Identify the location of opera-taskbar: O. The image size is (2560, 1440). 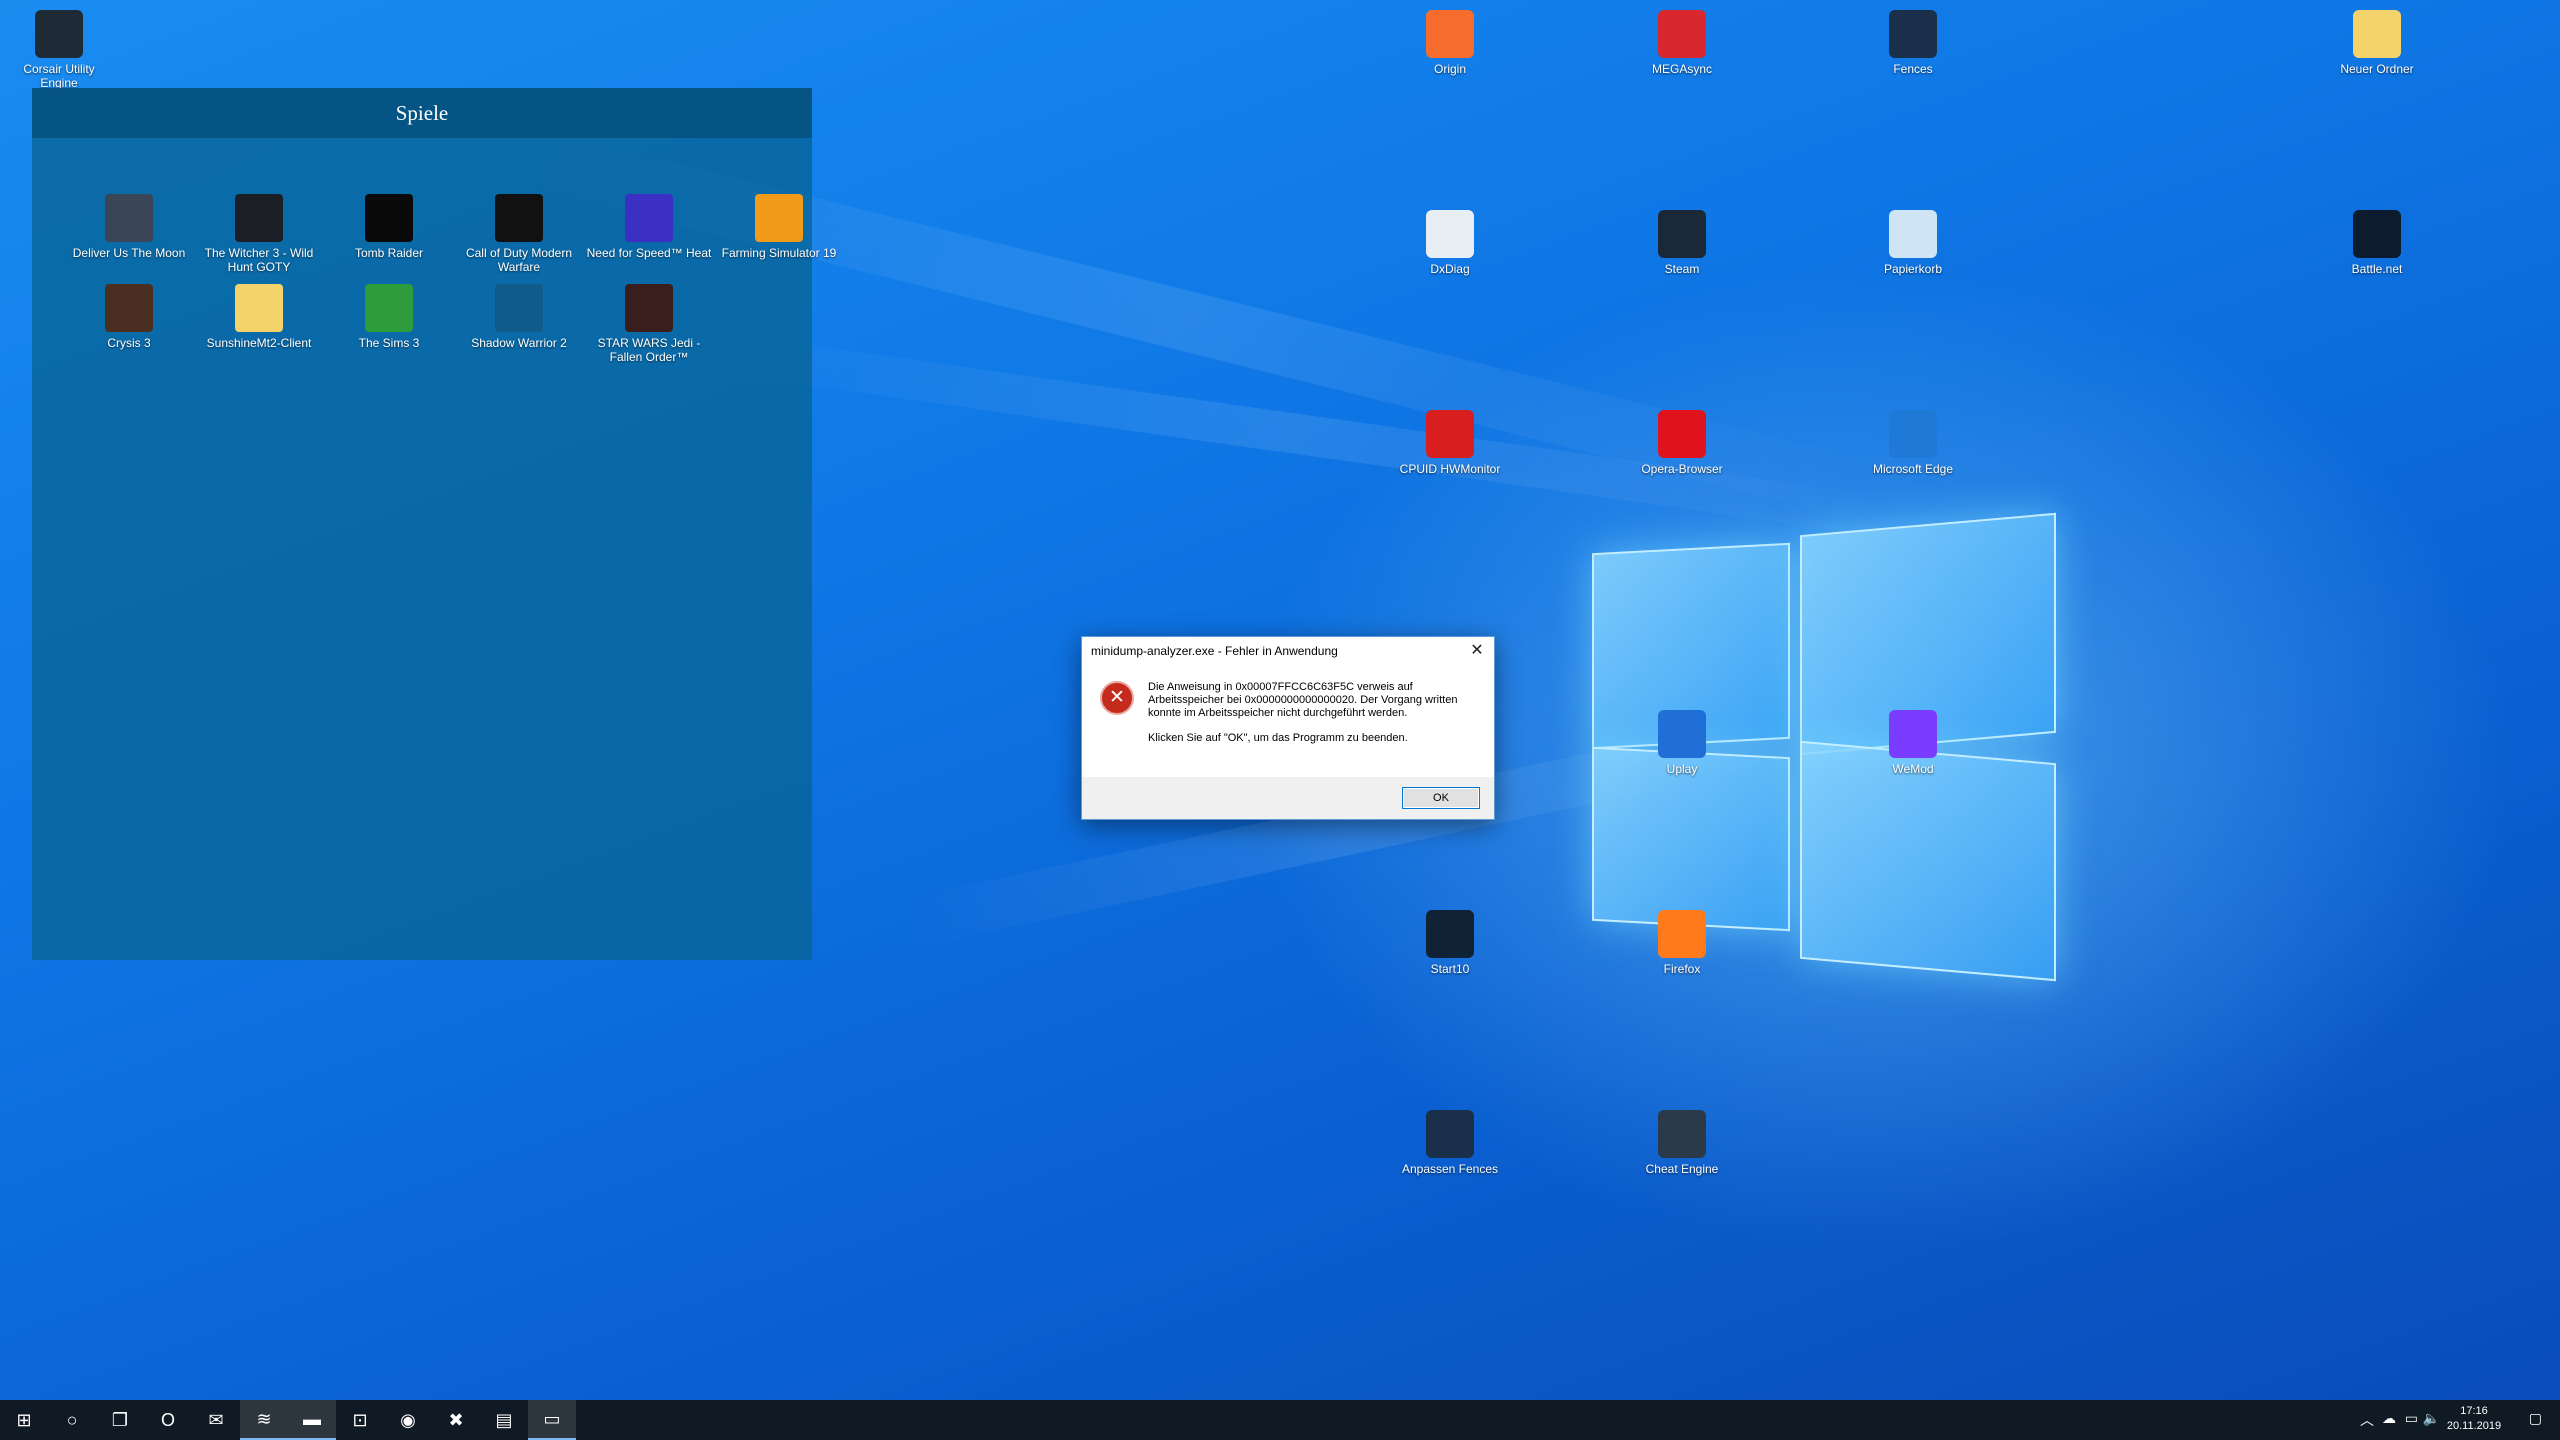
(168, 1420).